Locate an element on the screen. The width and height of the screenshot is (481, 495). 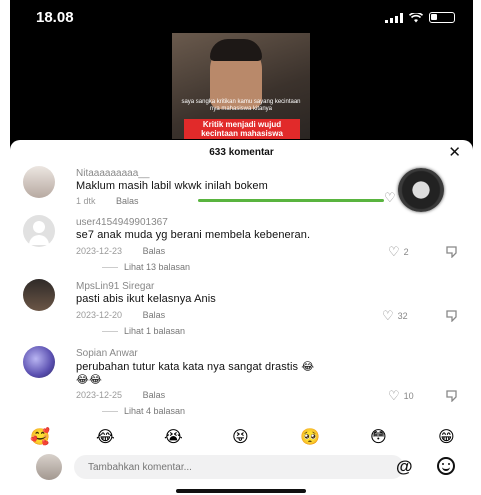
comments-header: 633 komentar ✕ is located at coordinates (241, 151).